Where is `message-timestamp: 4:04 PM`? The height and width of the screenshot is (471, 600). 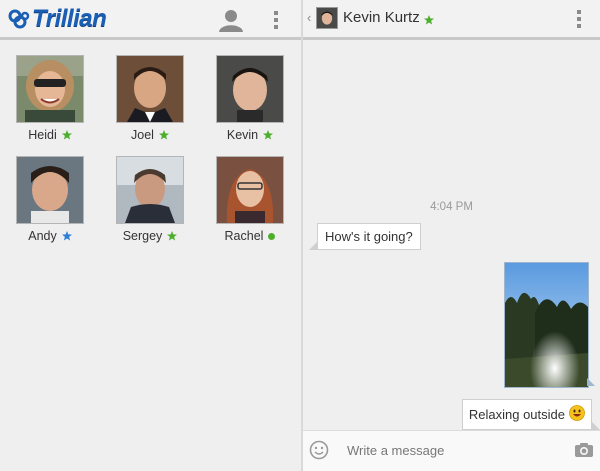 message-timestamp: 4:04 PM is located at coordinates (451, 207).